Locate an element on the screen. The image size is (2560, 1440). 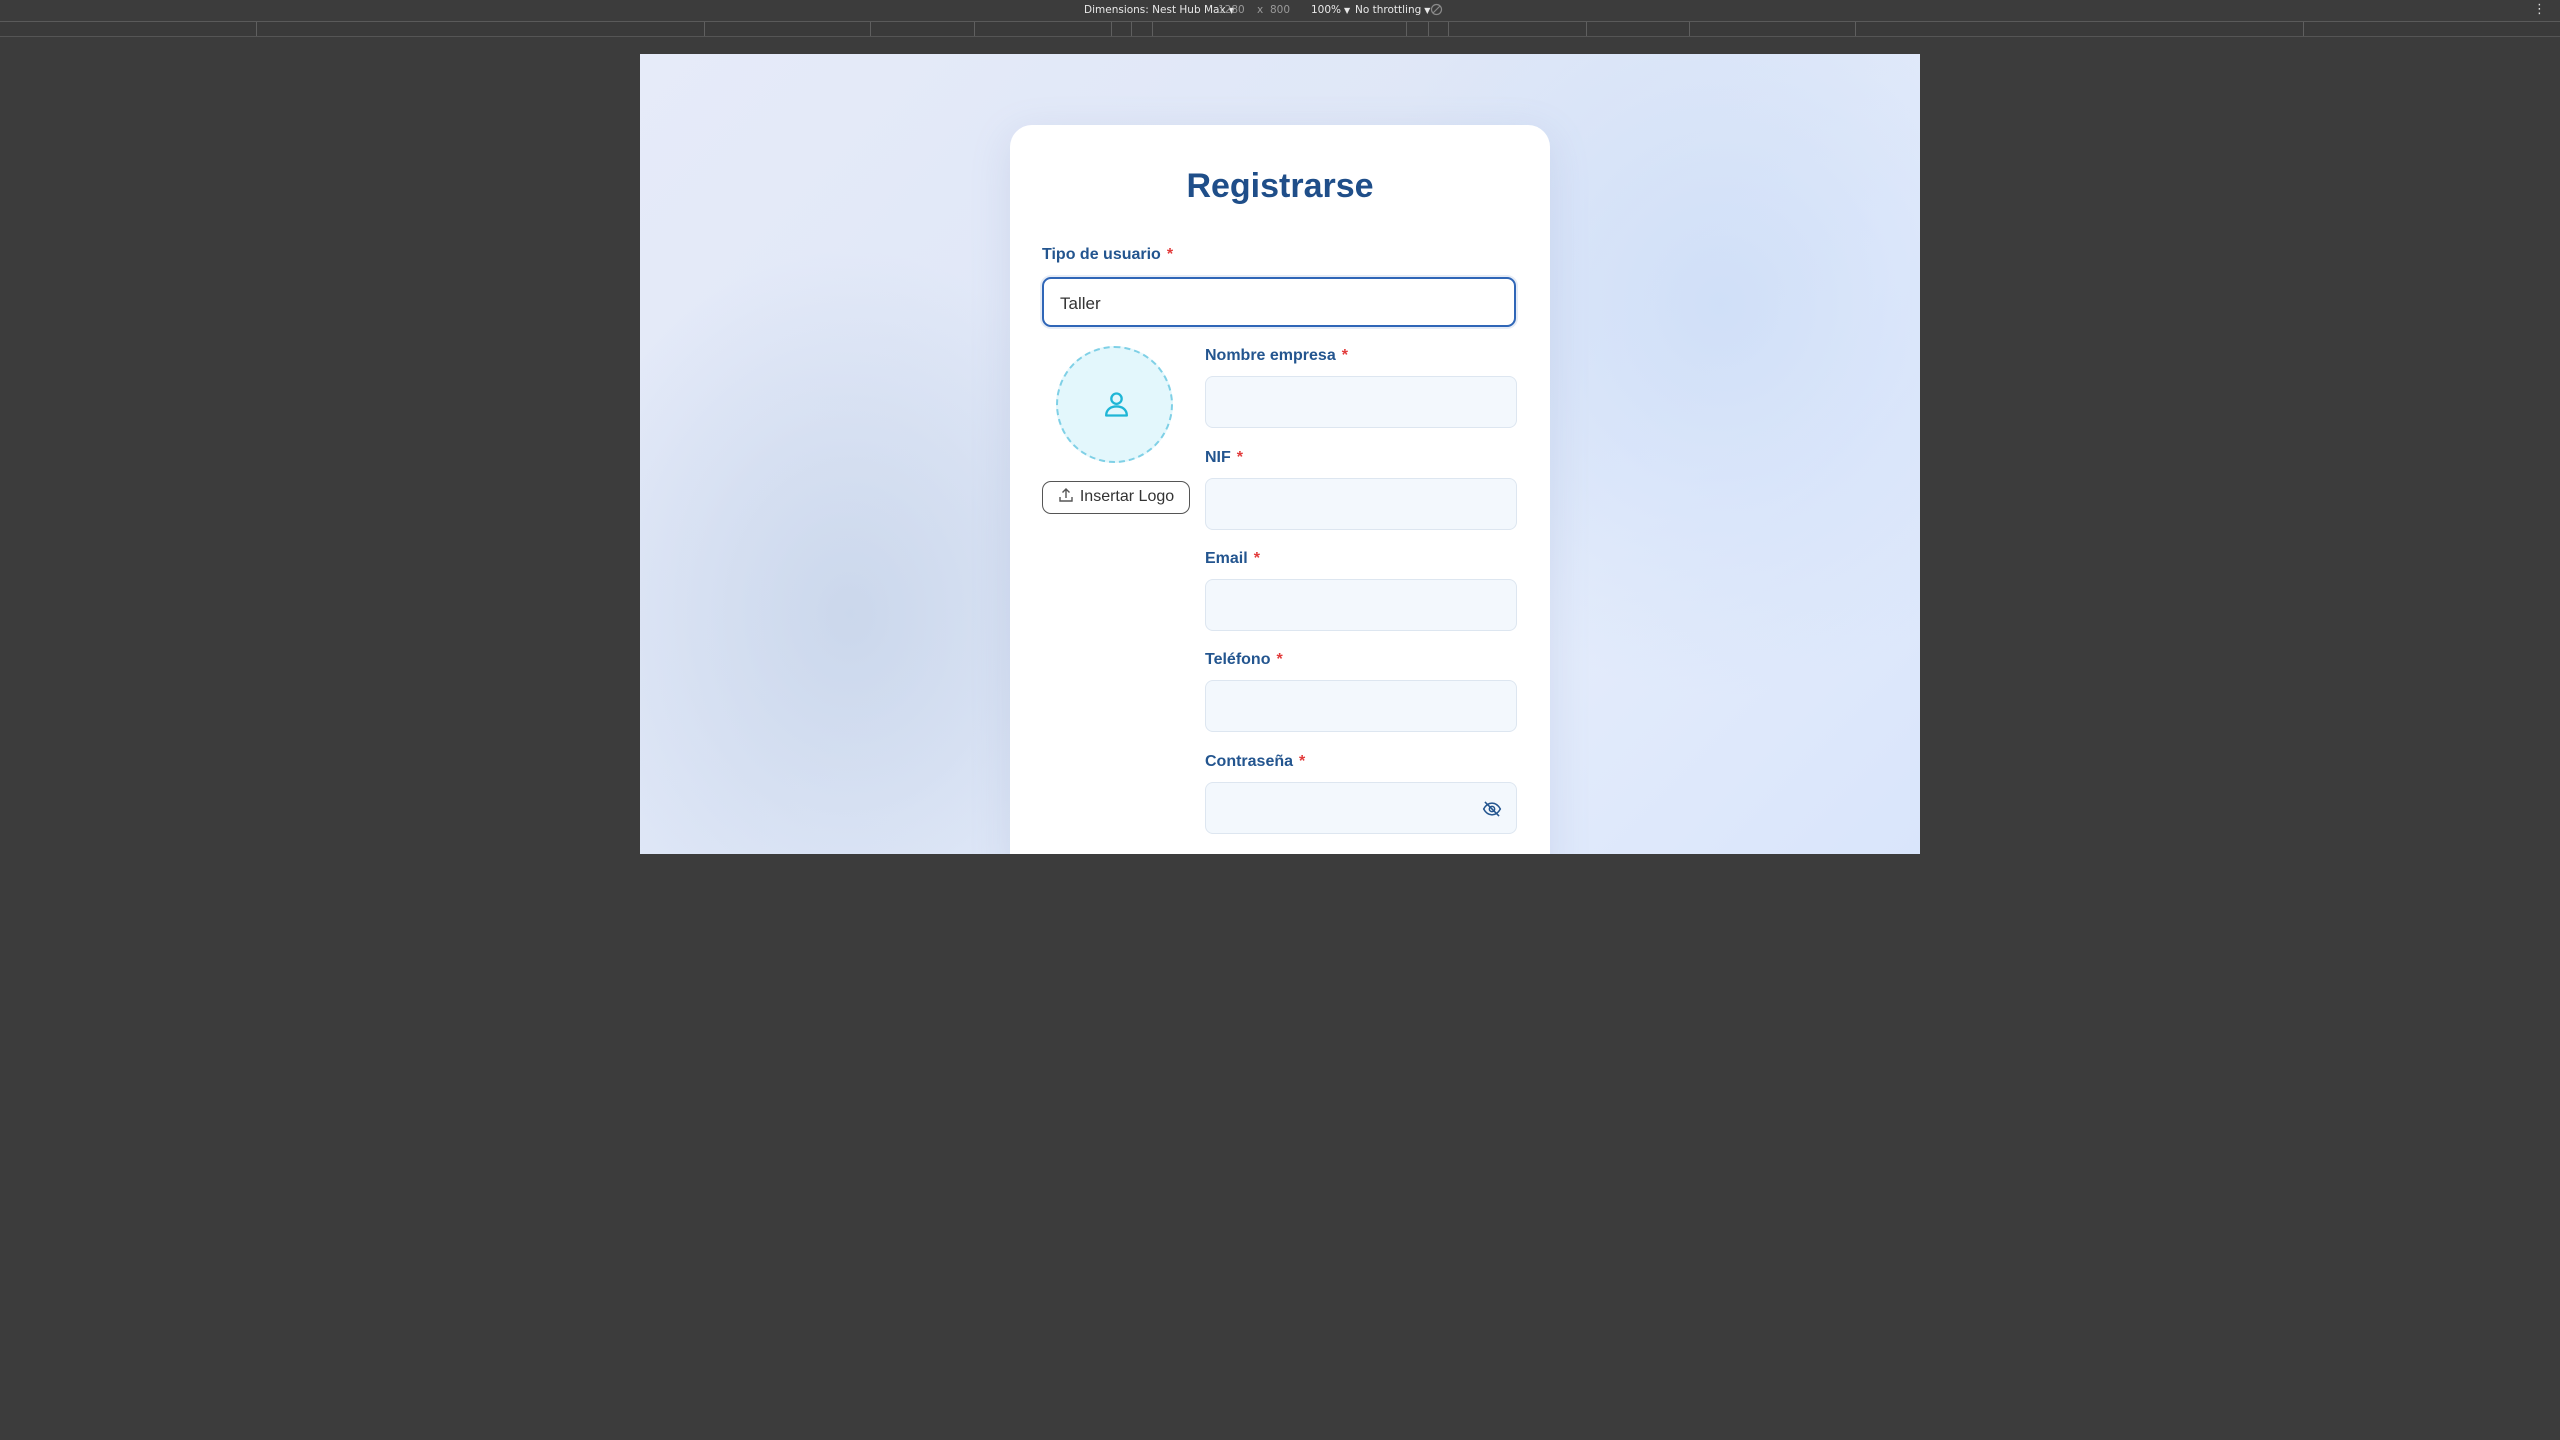
email-label-text: Email is located at coordinates (1226, 558).